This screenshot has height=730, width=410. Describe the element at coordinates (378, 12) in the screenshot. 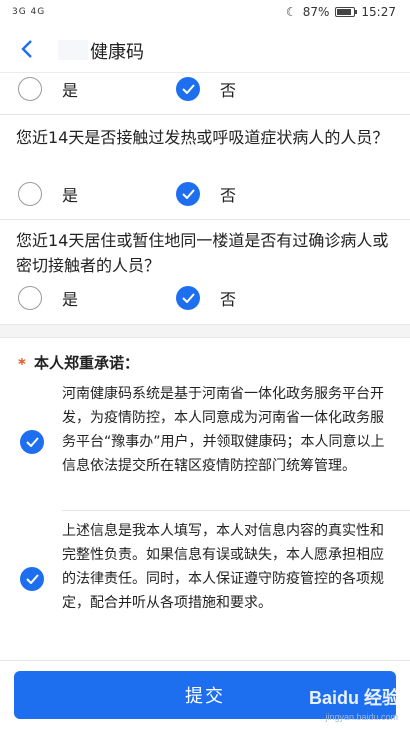

I see `clock: 15:27` at that location.